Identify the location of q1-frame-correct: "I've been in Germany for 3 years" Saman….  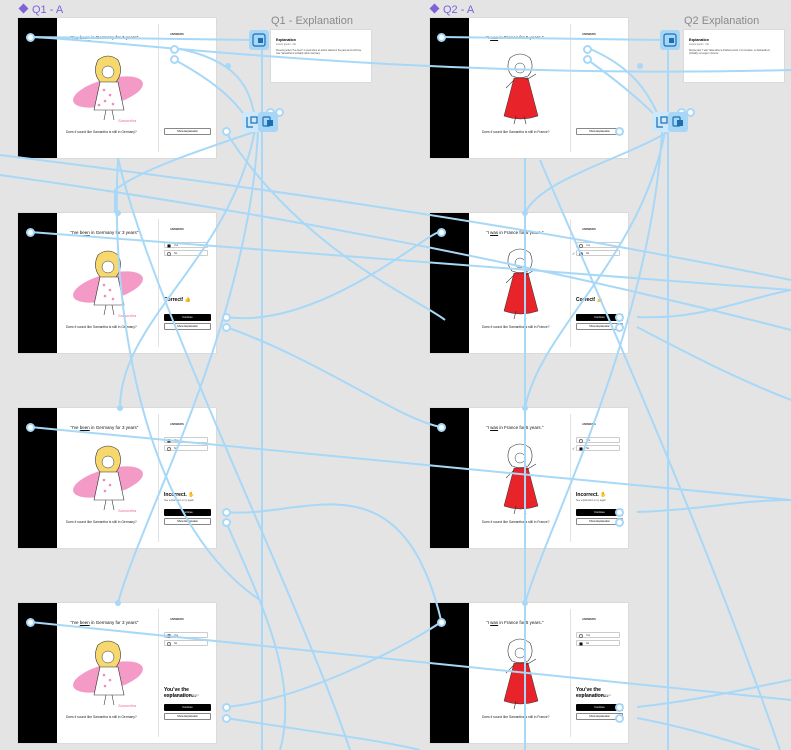
(117, 283).